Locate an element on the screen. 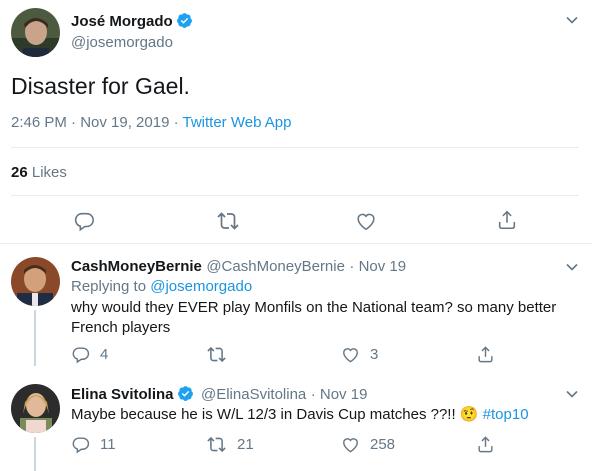 The width and height of the screenshot is (592, 471). replying-to-label: Replying to is located at coordinates (109, 286).